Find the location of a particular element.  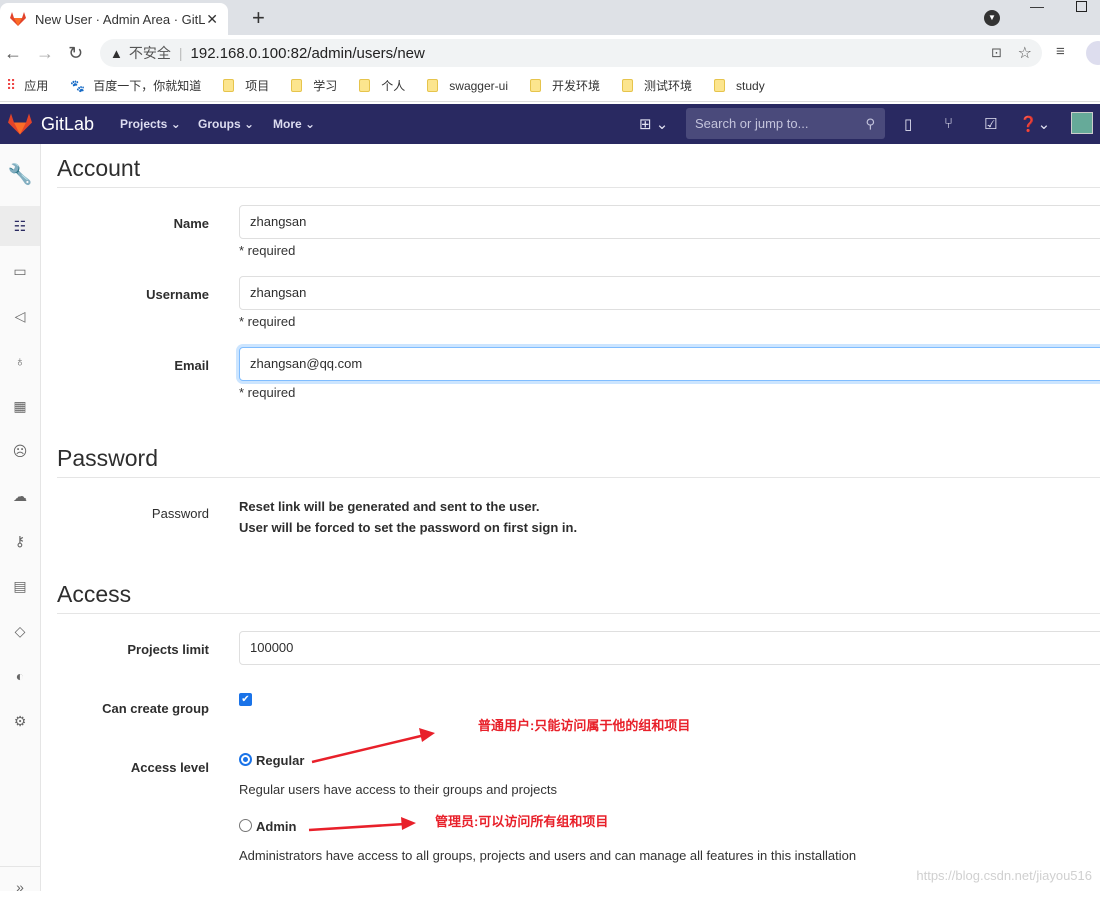

regular-arrowhead is located at coordinates (427, 735).